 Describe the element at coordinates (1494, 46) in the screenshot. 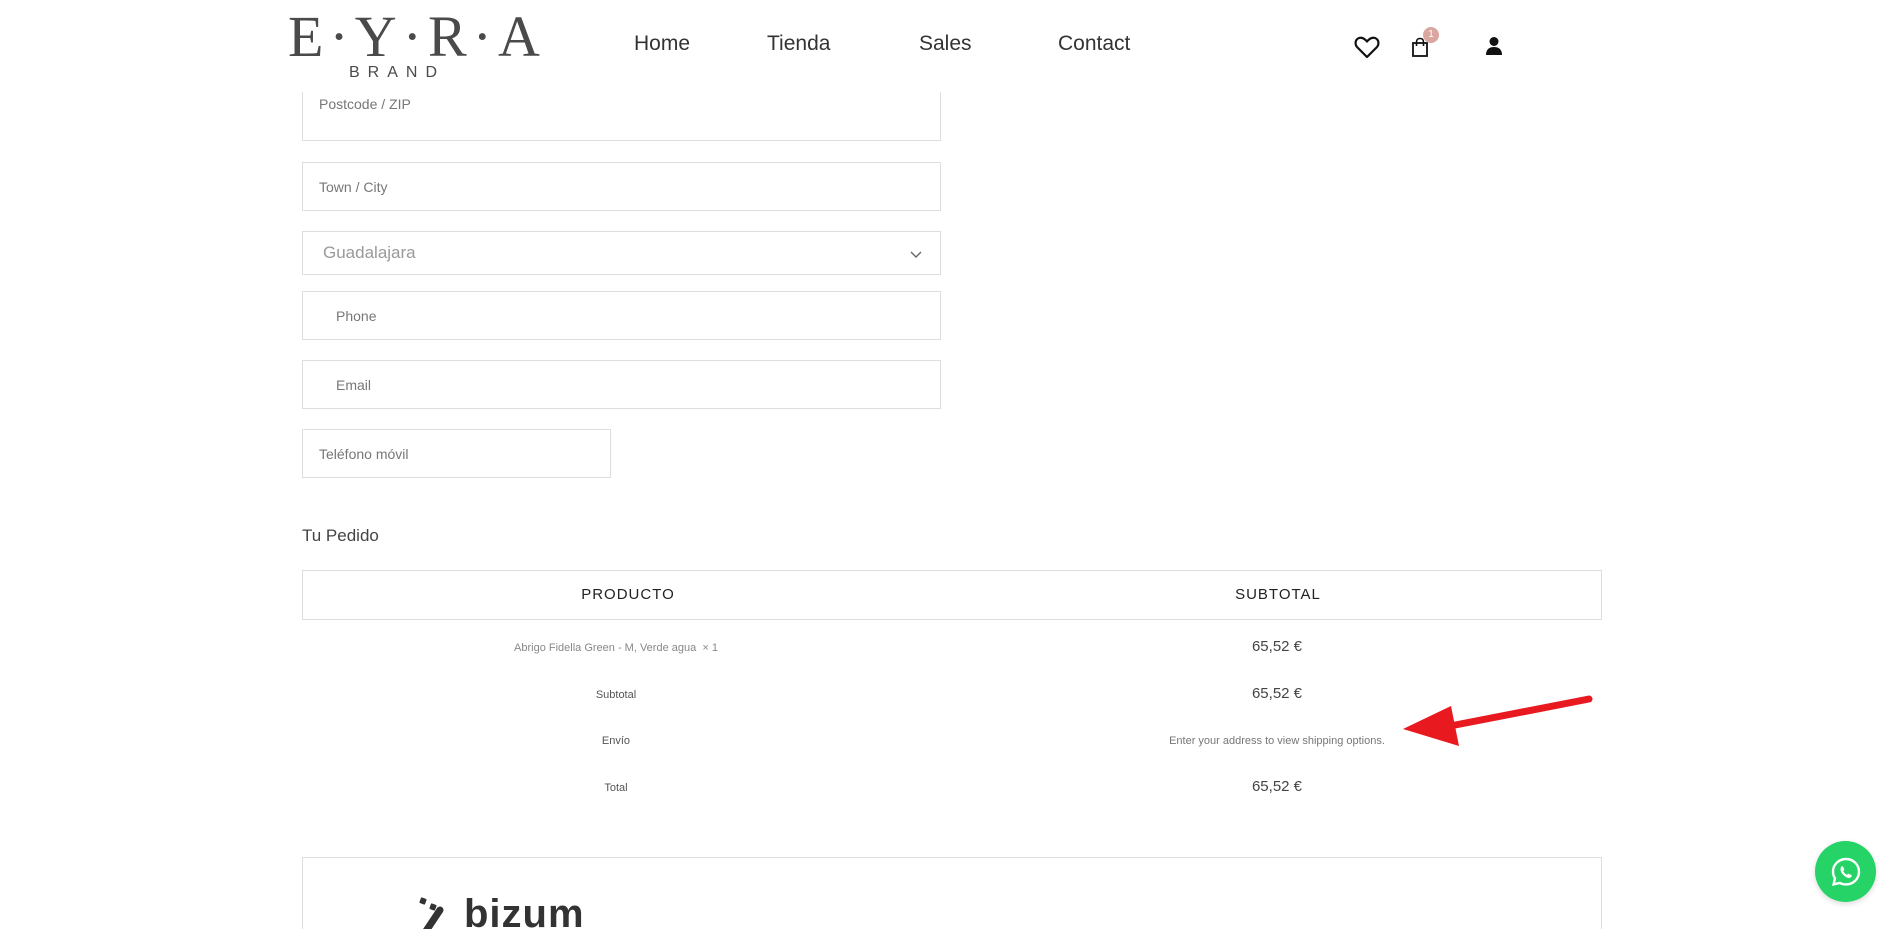

I see `user-icon` at that location.